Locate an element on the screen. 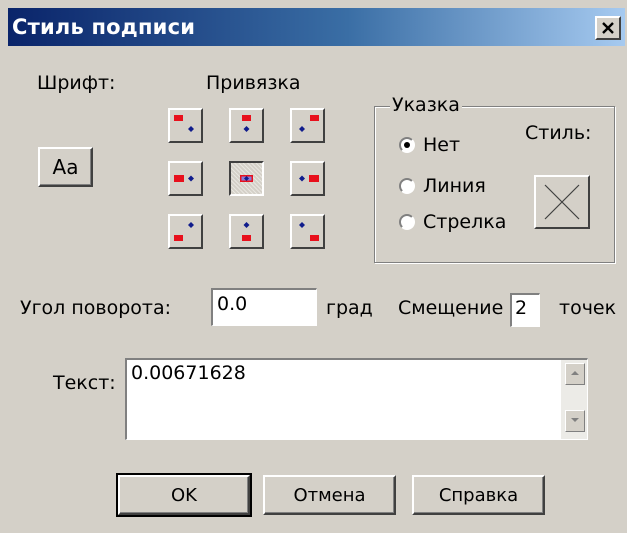 The height and width of the screenshot is (533, 627). close-button is located at coordinates (608, 28).